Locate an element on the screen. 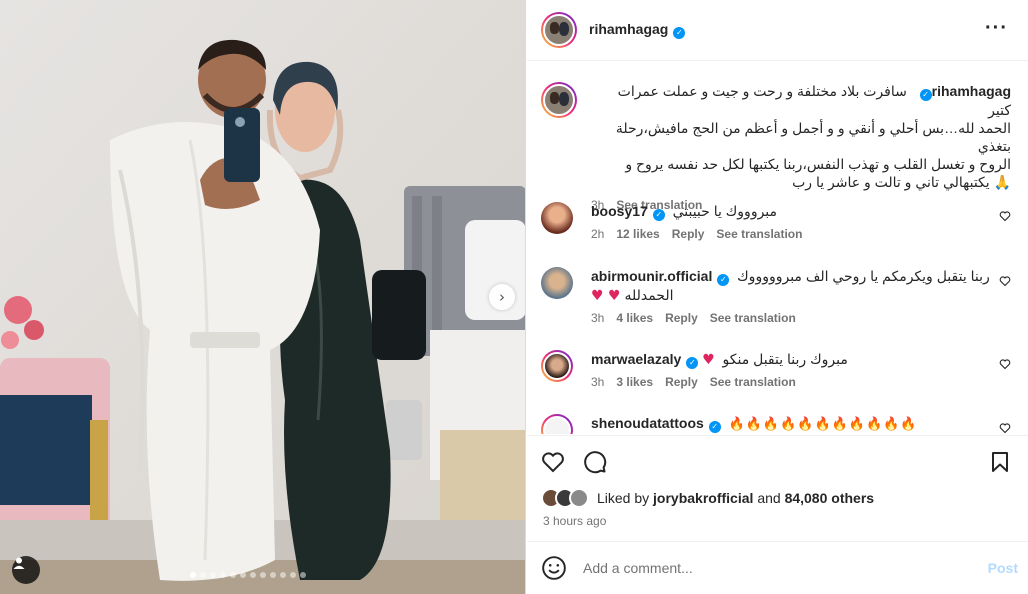 The image size is (1028, 594). comment-text: مبروك ربنا يتقبل منكو is located at coordinates (785, 359).